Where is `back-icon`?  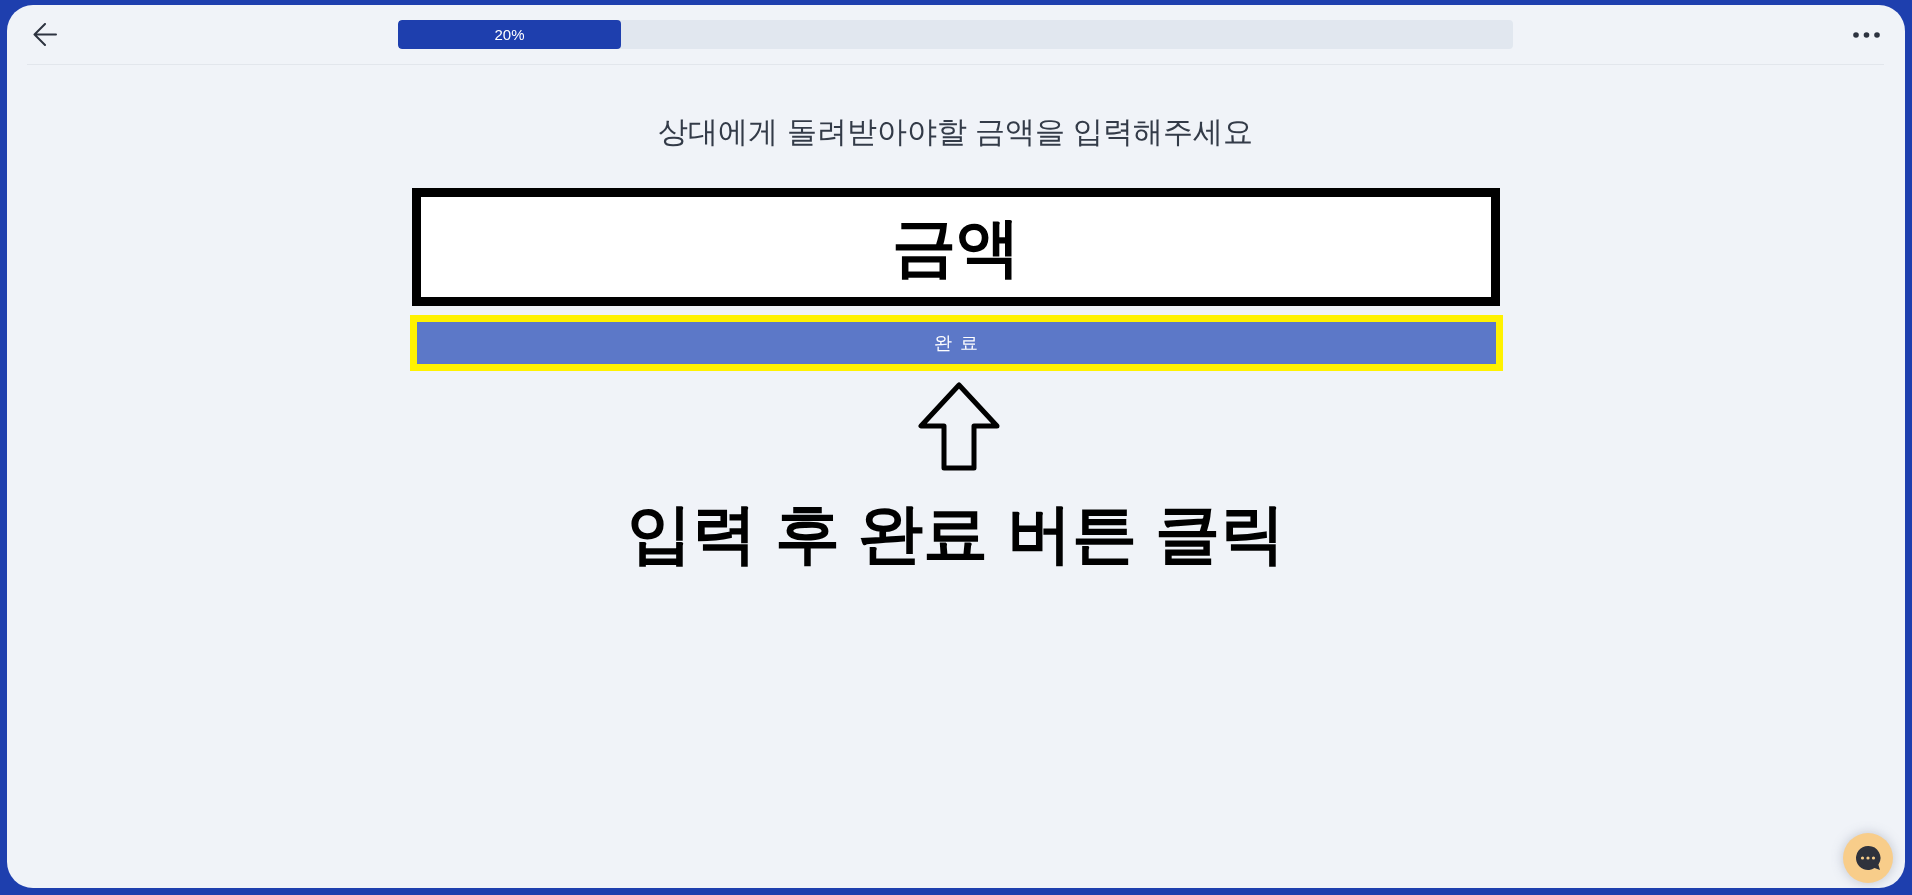
back-icon is located at coordinates (45, 34).